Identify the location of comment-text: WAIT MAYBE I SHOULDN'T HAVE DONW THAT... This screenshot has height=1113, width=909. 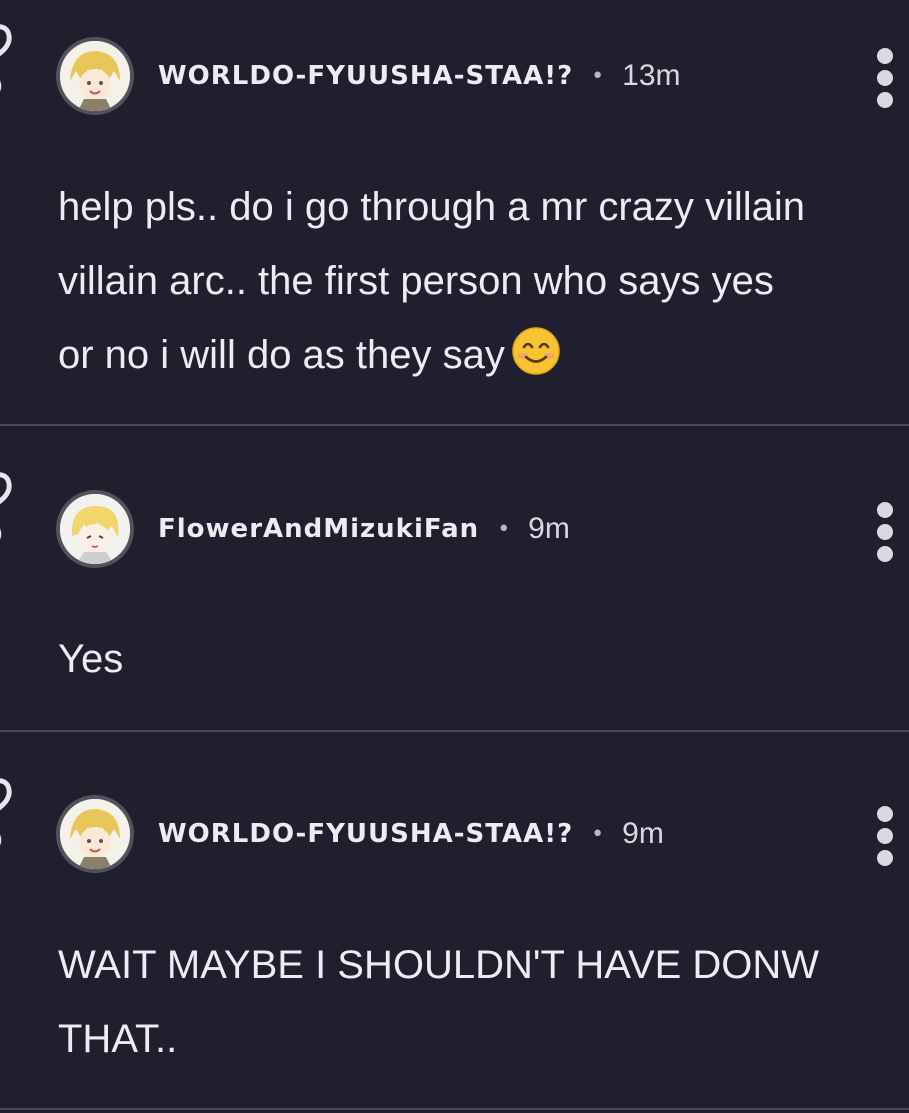
(439, 1002).